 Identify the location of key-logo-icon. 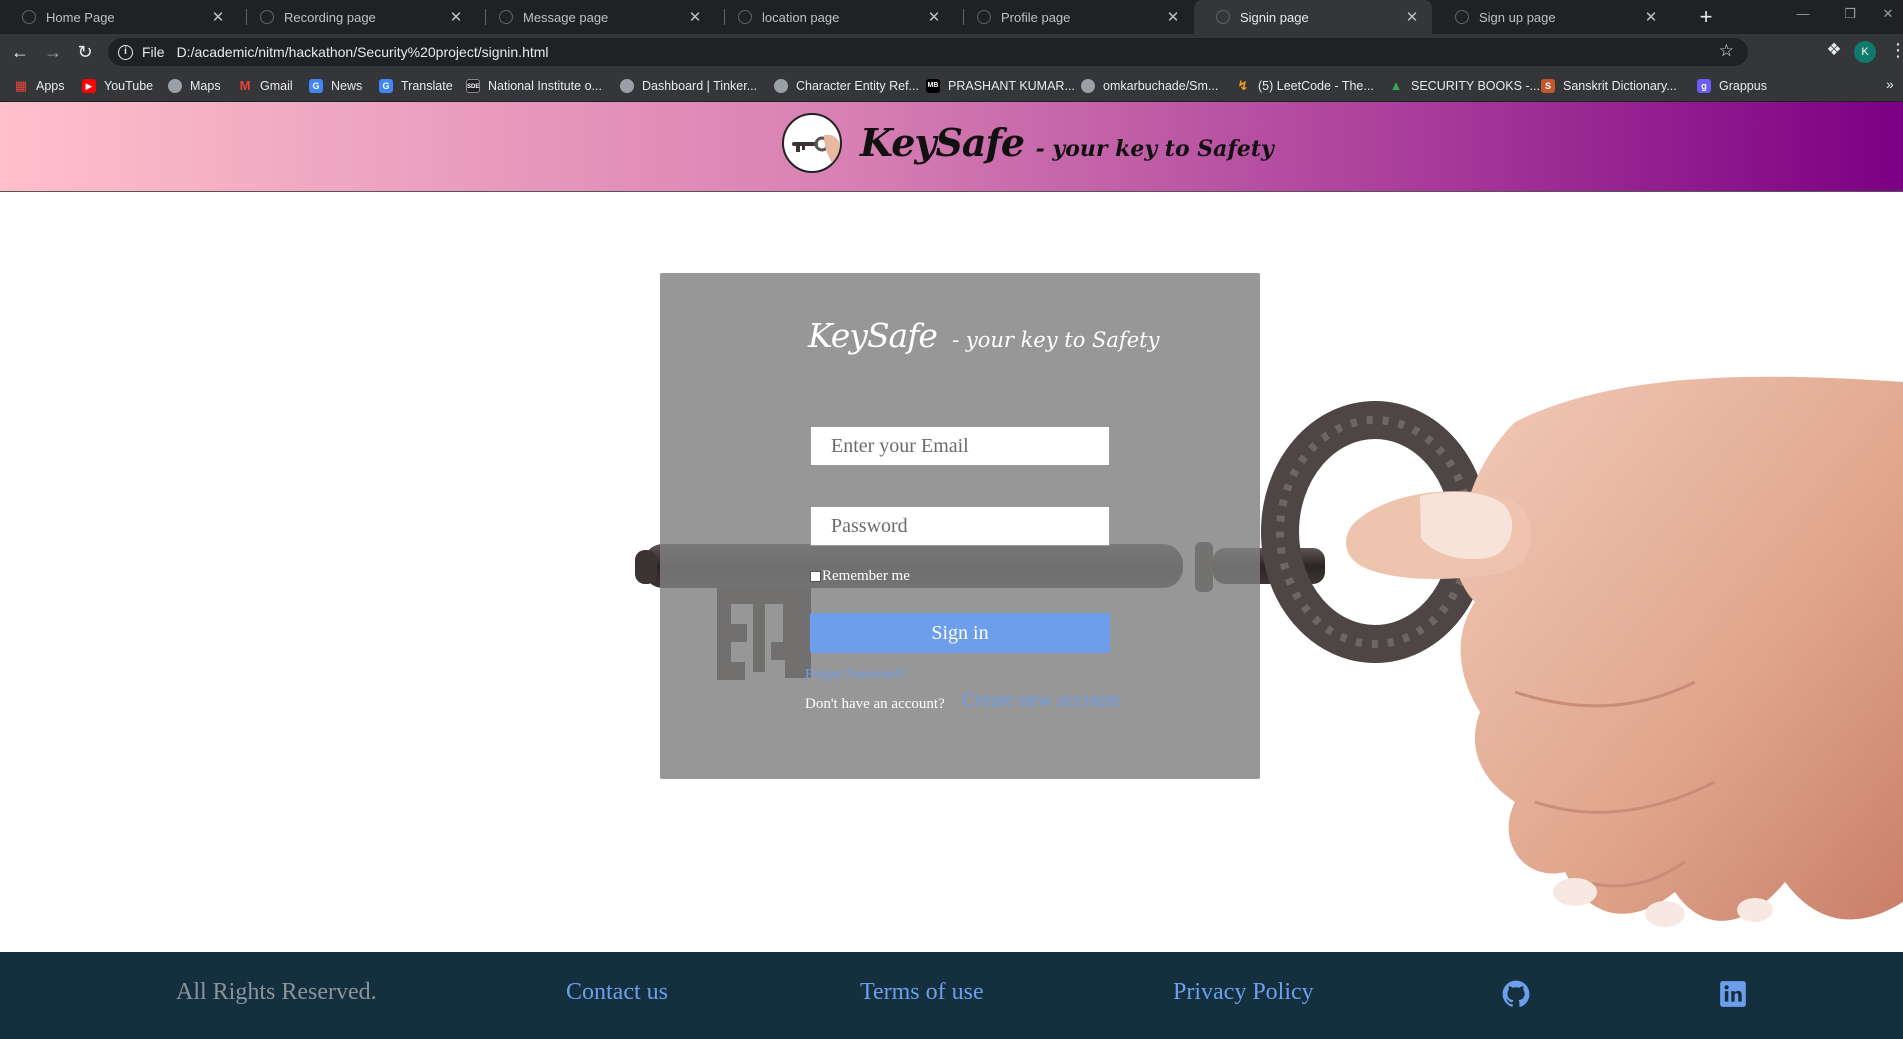
(812, 143).